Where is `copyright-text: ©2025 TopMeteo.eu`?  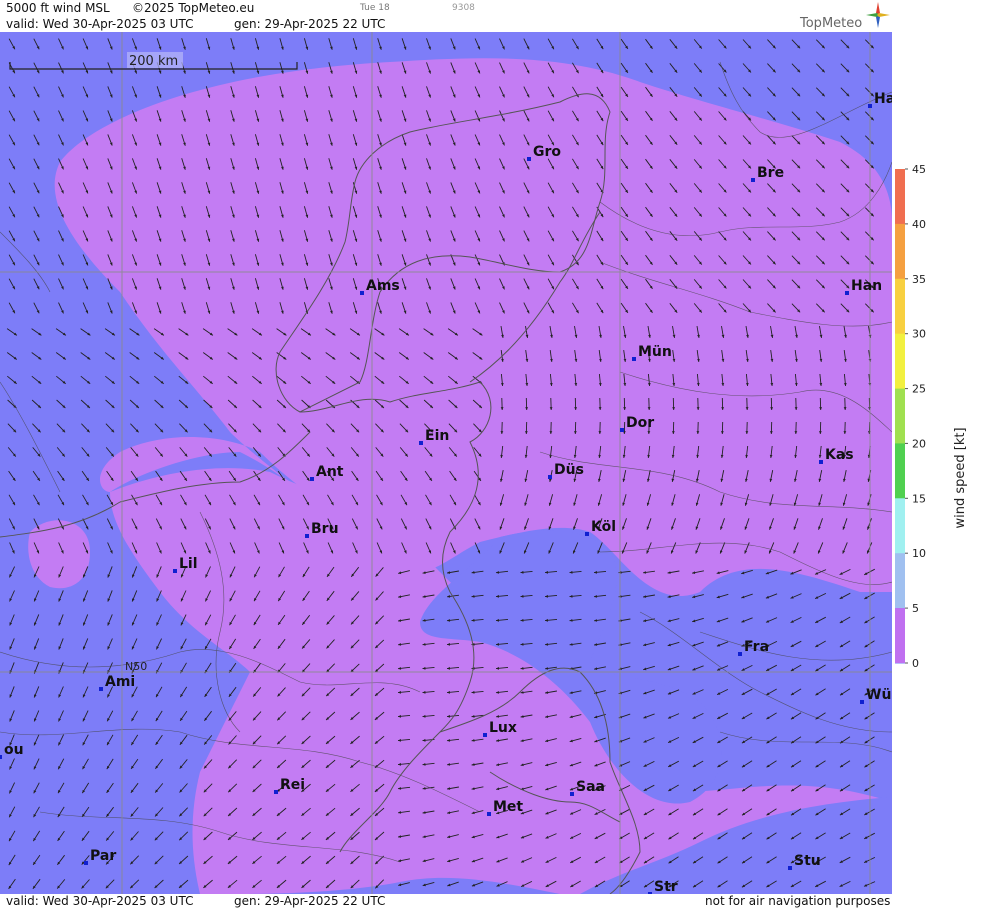
copyright-text: ©2025 TopMeteo.eu is located at coordinates (193, 8).